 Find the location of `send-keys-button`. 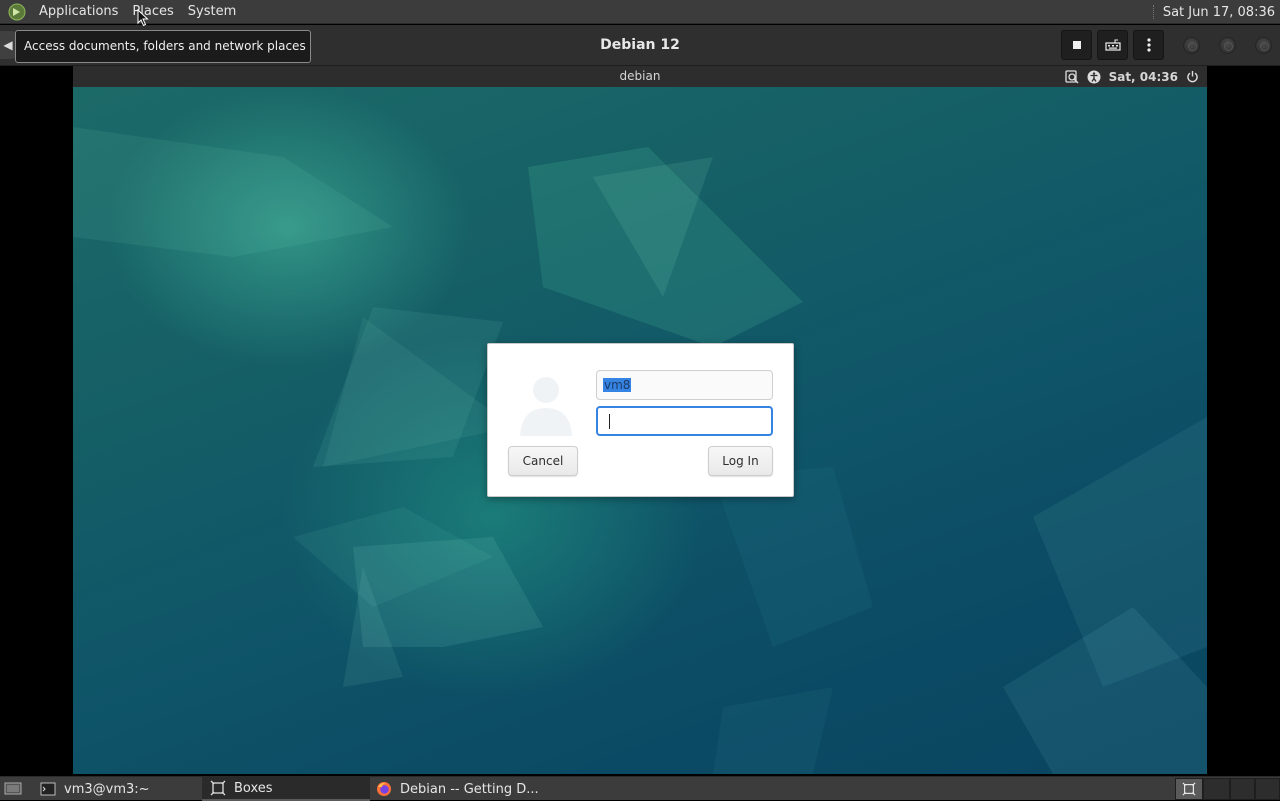

send-keys-button is located at coordinates (1112, 45).